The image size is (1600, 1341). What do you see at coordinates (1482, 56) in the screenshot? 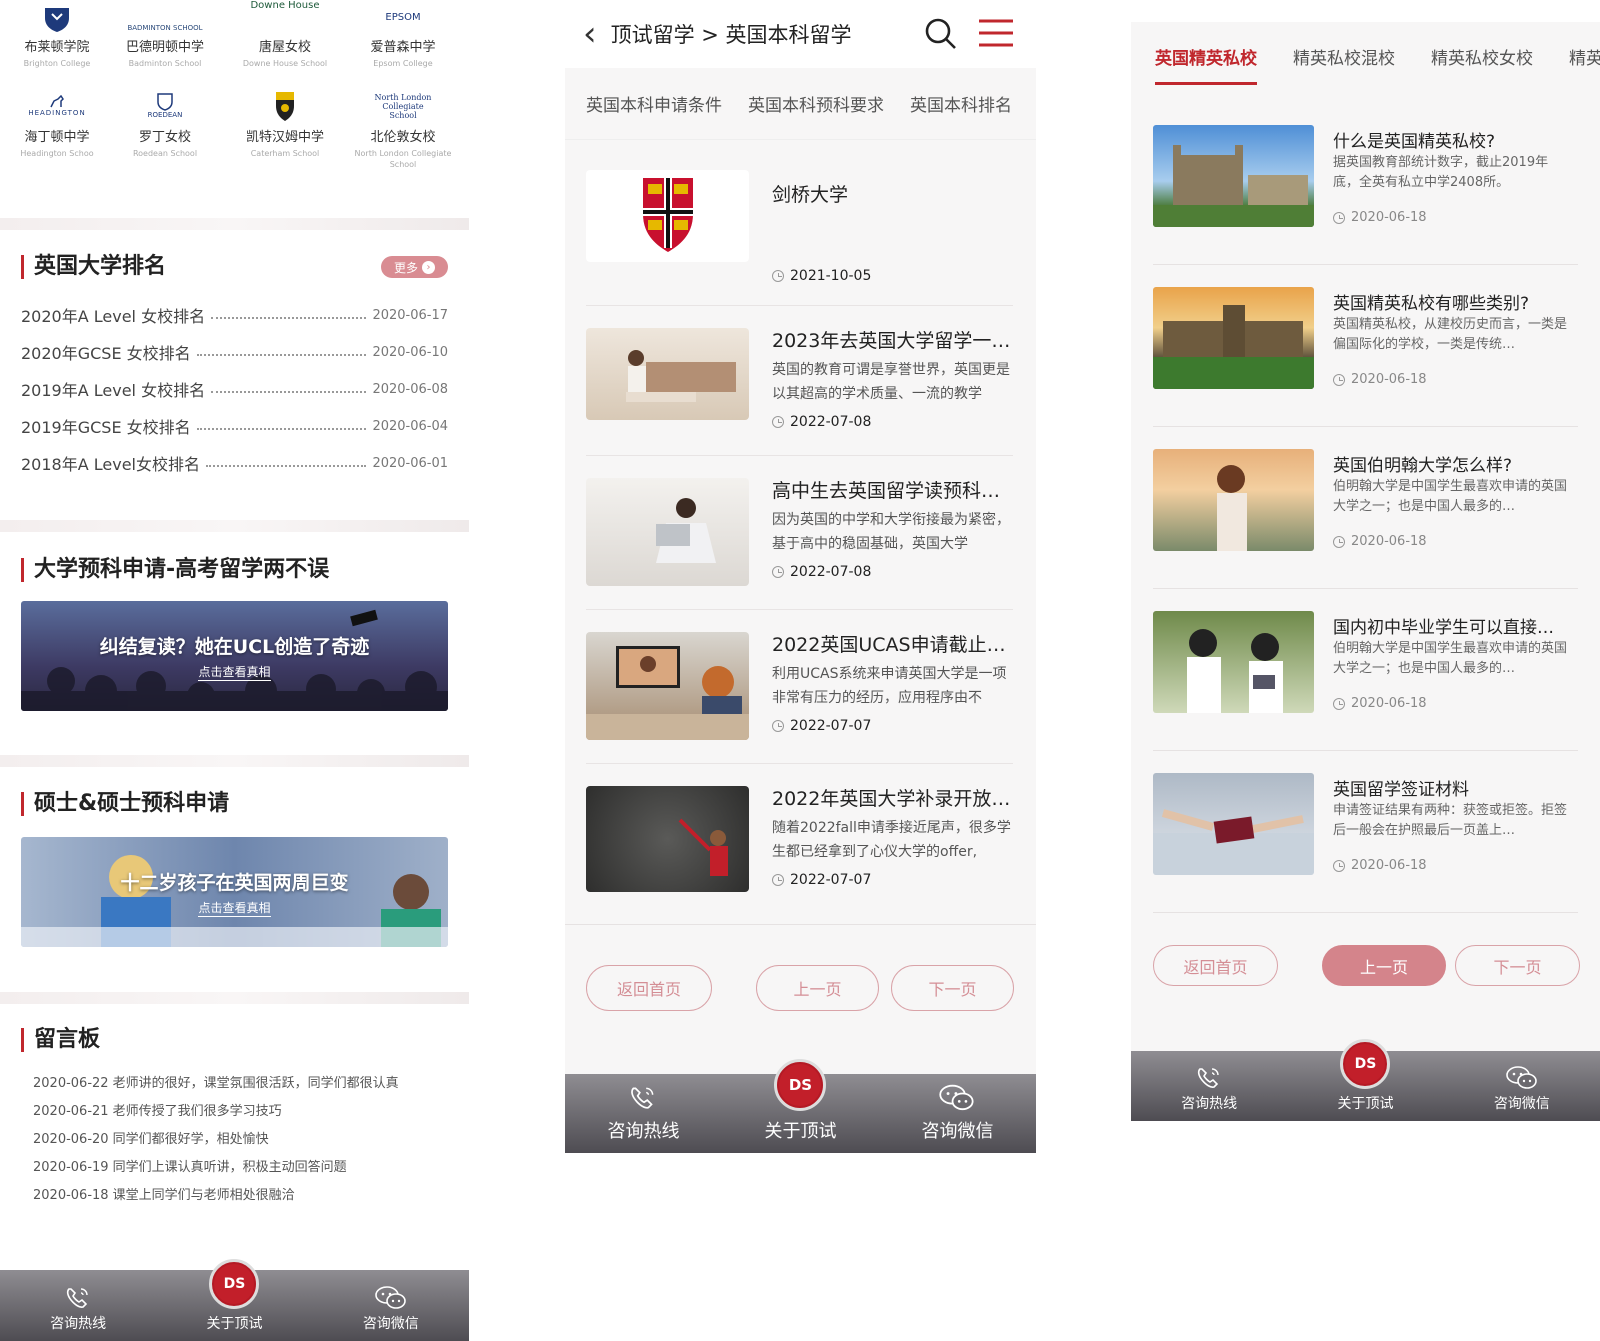
I see `tab-girls: 精英私校女校` at bounding box center [1482, 56].